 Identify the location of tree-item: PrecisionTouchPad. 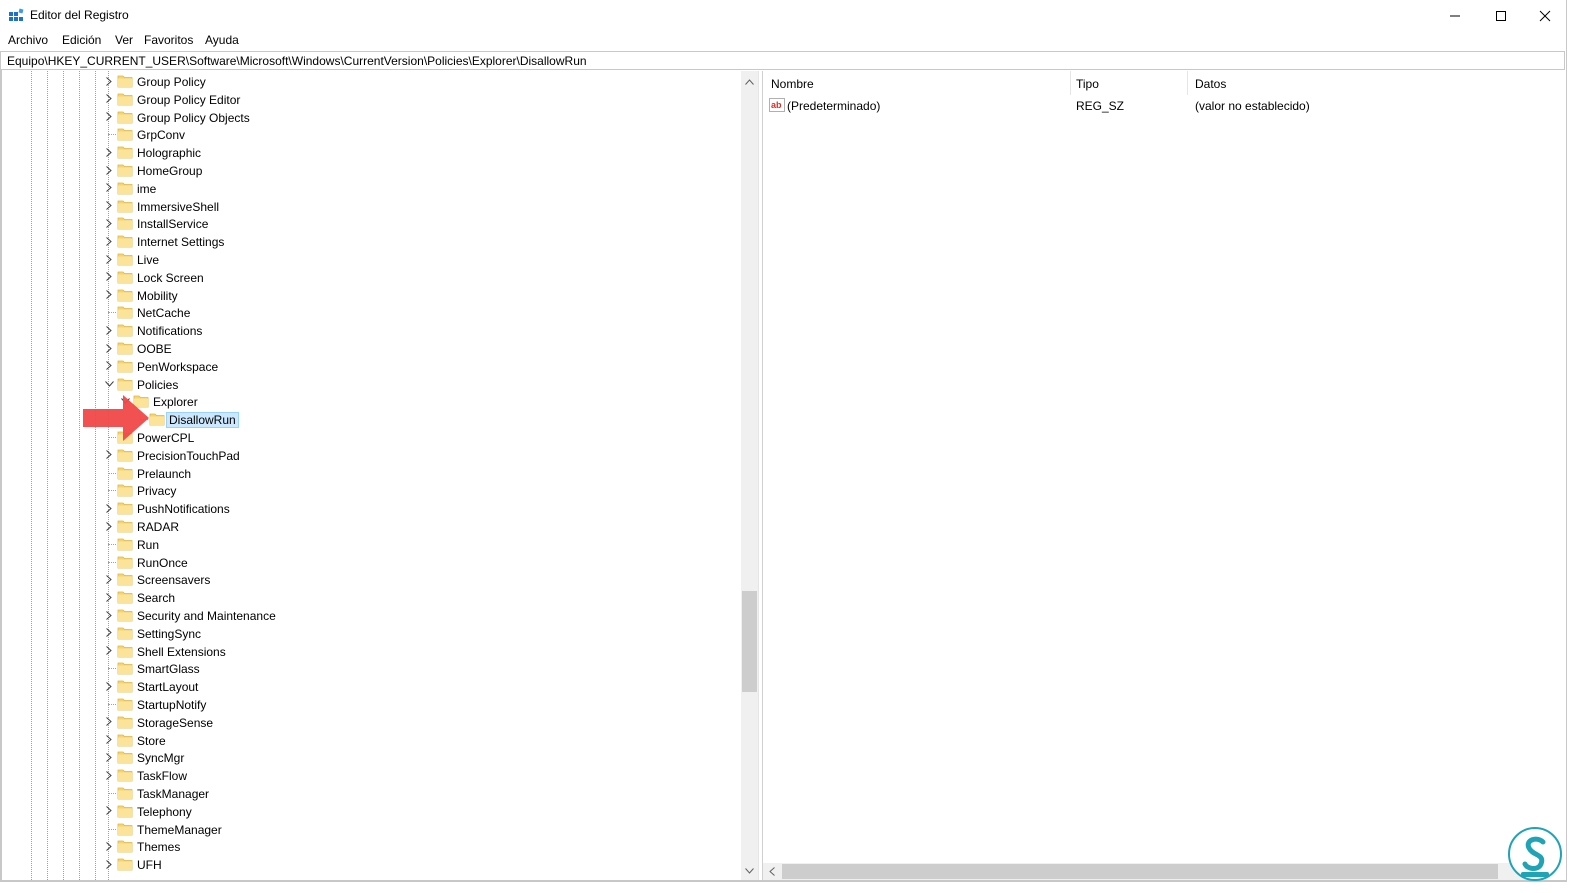
(372, 456).